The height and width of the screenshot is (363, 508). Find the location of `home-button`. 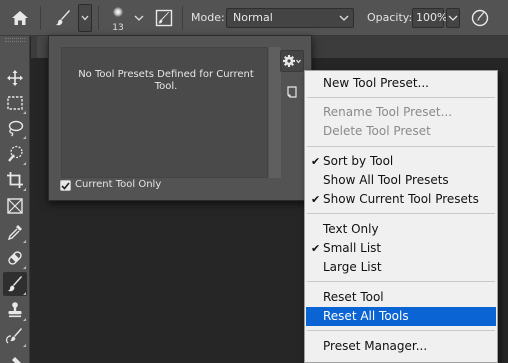

home-button is located at coordinates (20, 18).